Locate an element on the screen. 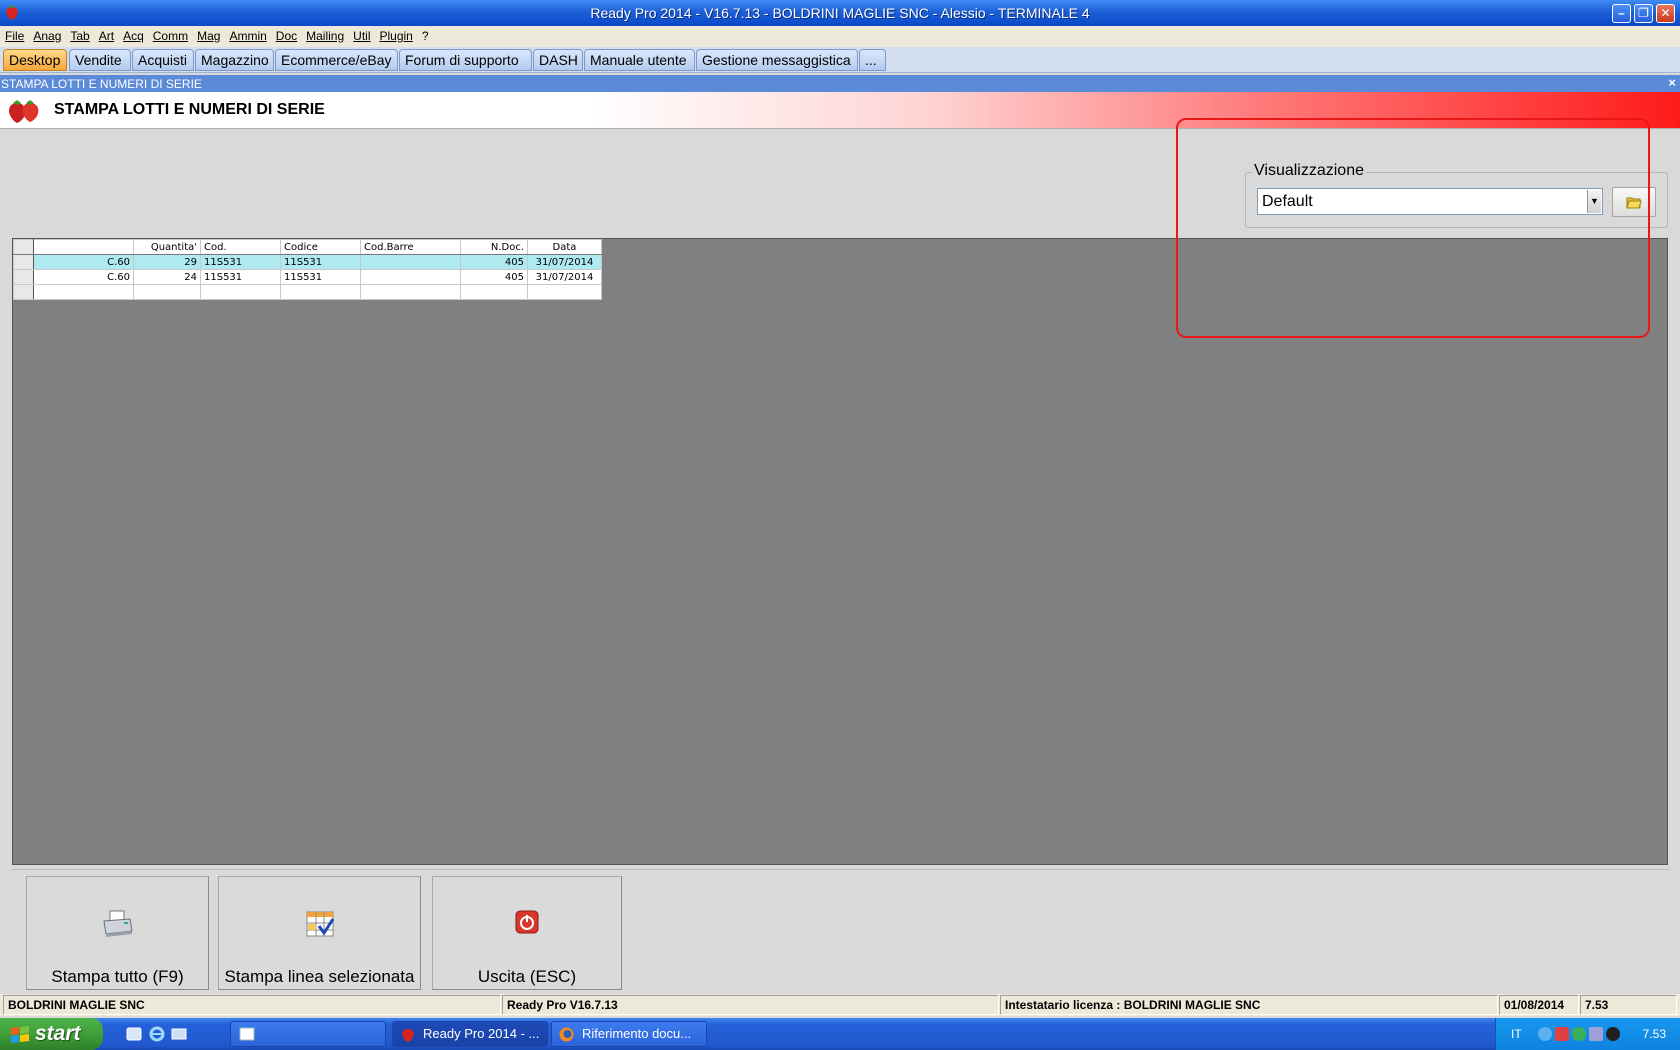  table-row: C.60 29 11S531 11S531 405 31/07/2014 is located at coordinates (307, 262).